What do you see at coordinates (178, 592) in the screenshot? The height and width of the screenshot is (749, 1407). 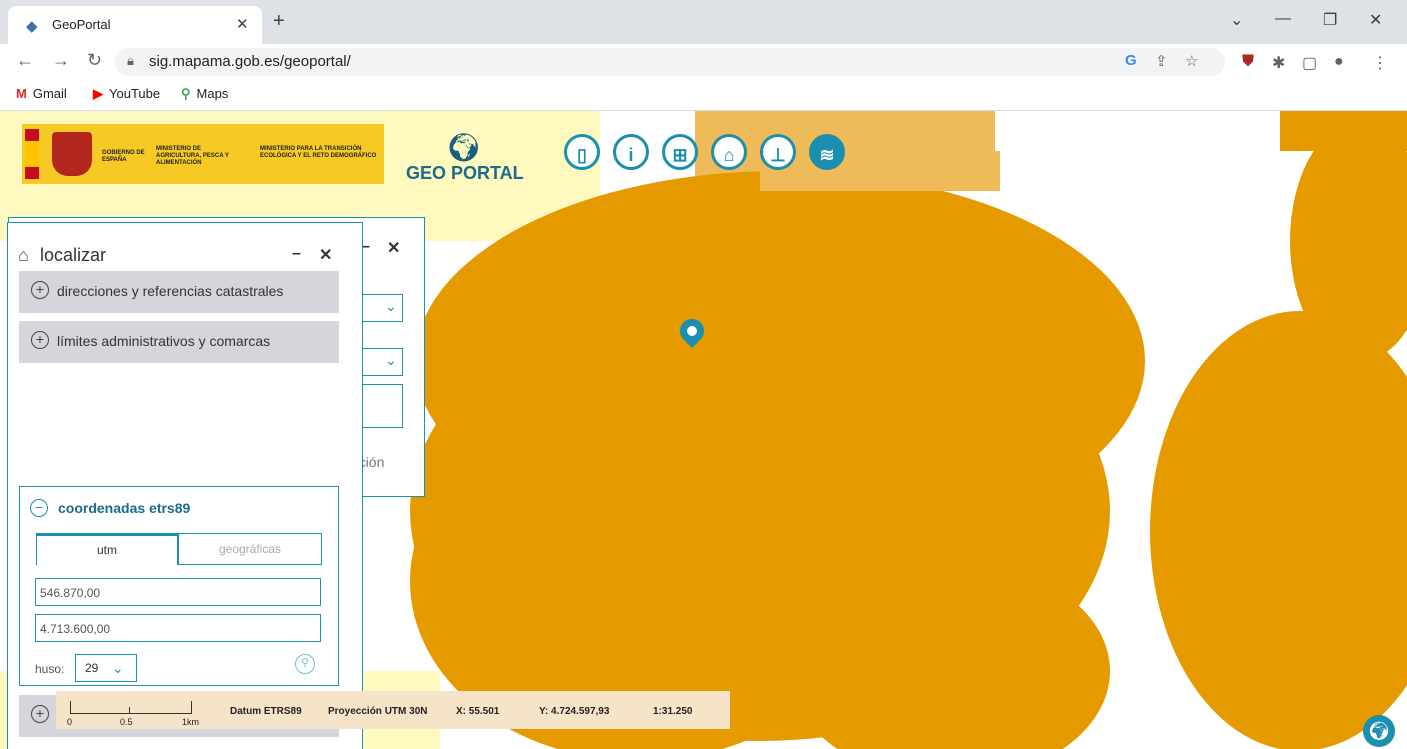 I see `x-coordinate-field: 546.870,00` at bounding box center [178, 592].